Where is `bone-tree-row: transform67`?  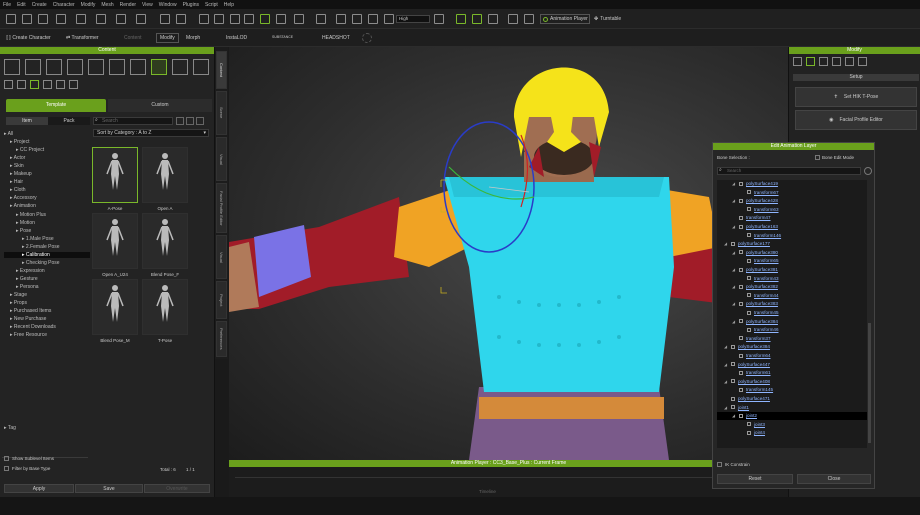 bone-tree-row: transform67 is located at coordinates (792, 193).